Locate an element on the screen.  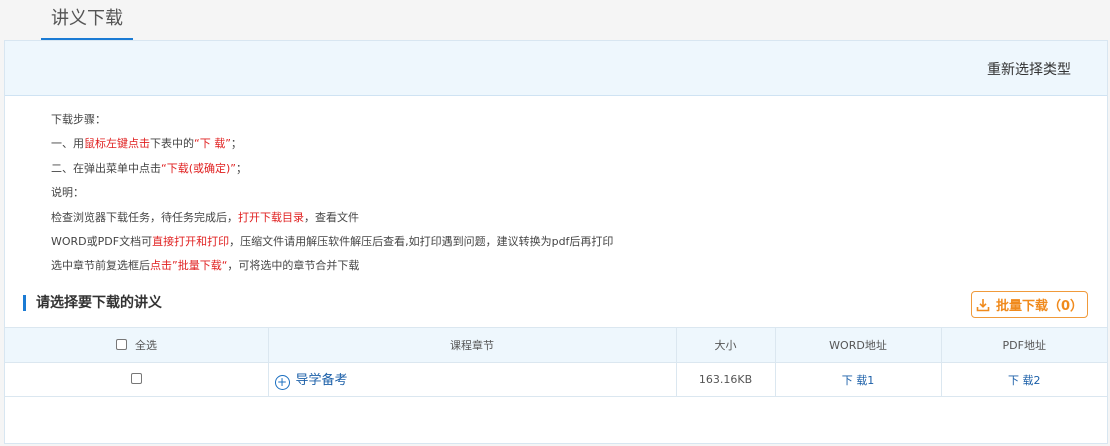
tab-handout-download: 讲义下载 is located at coordinates (87, 20).